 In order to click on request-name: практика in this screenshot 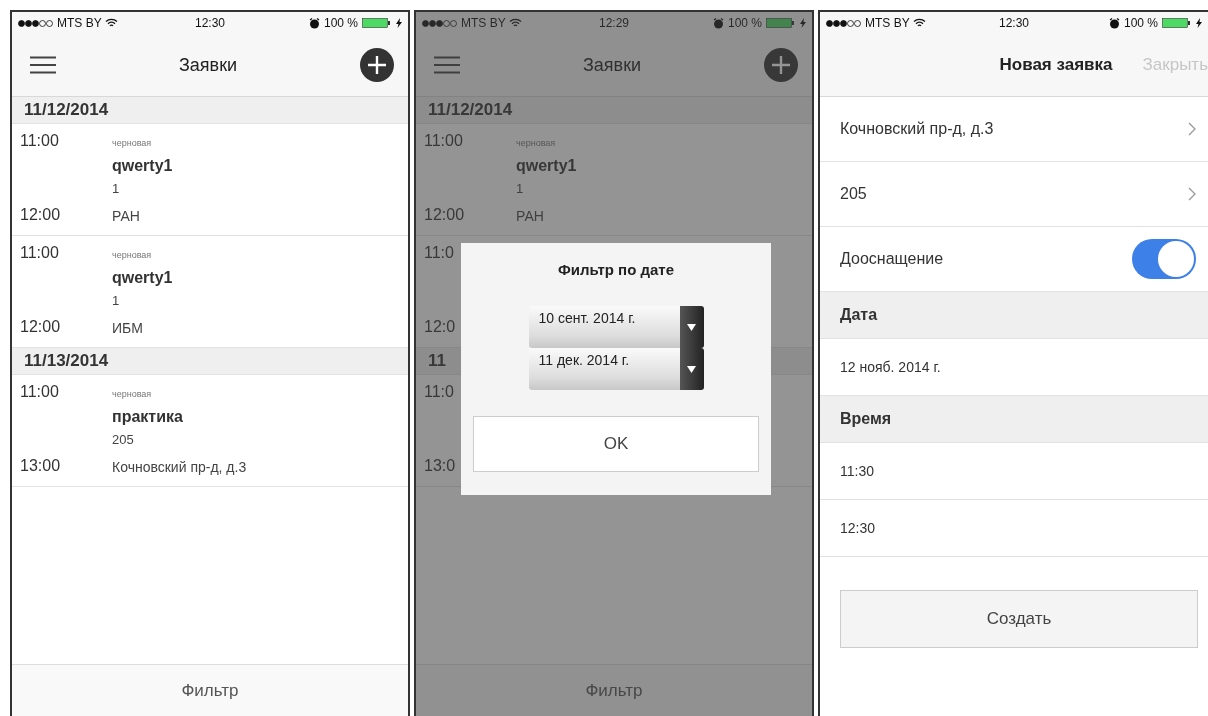, I will do `click(147, 417)`.